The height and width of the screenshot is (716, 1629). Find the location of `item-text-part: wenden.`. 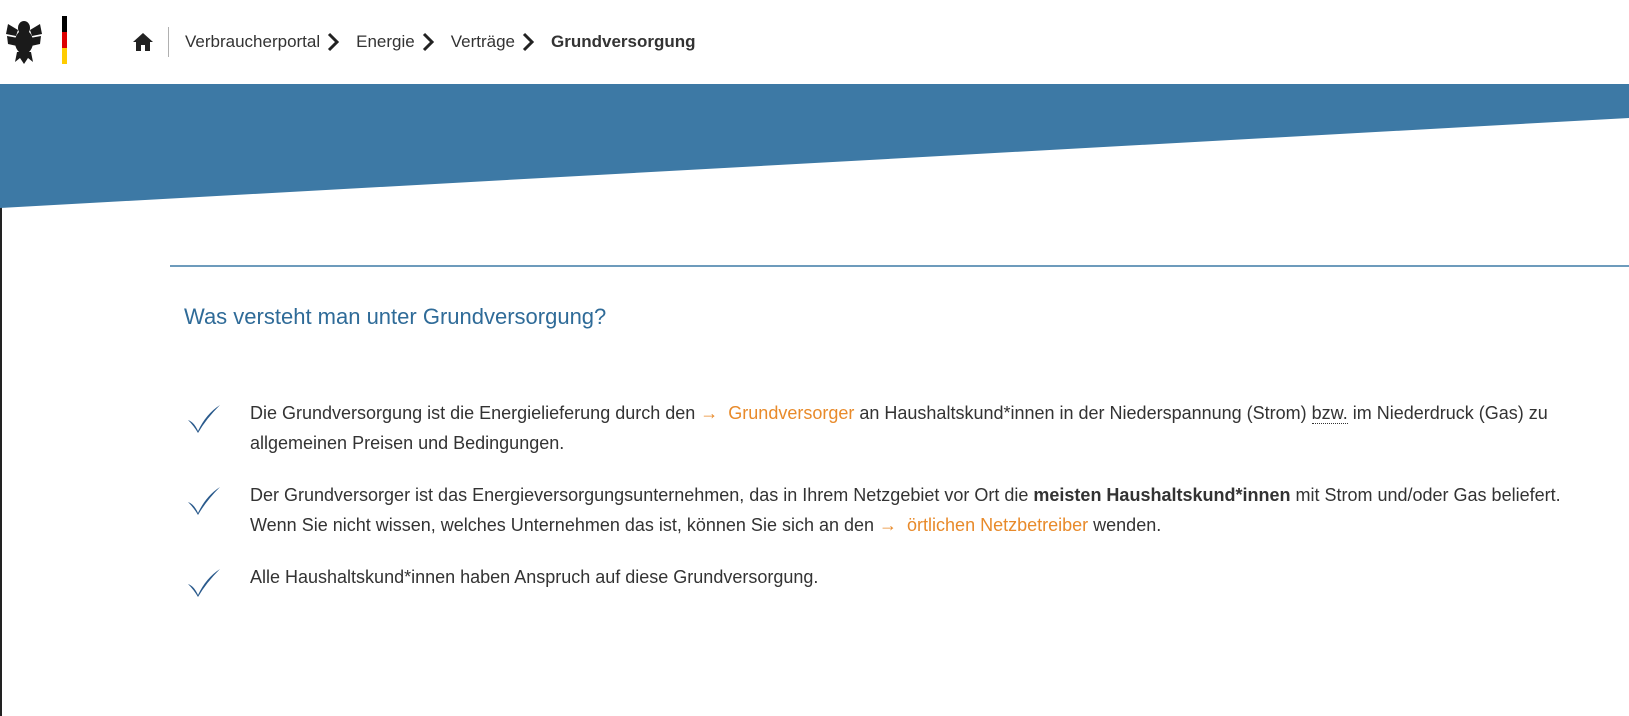

item-text-part: wenden. is located at coordinates (1127, 525).